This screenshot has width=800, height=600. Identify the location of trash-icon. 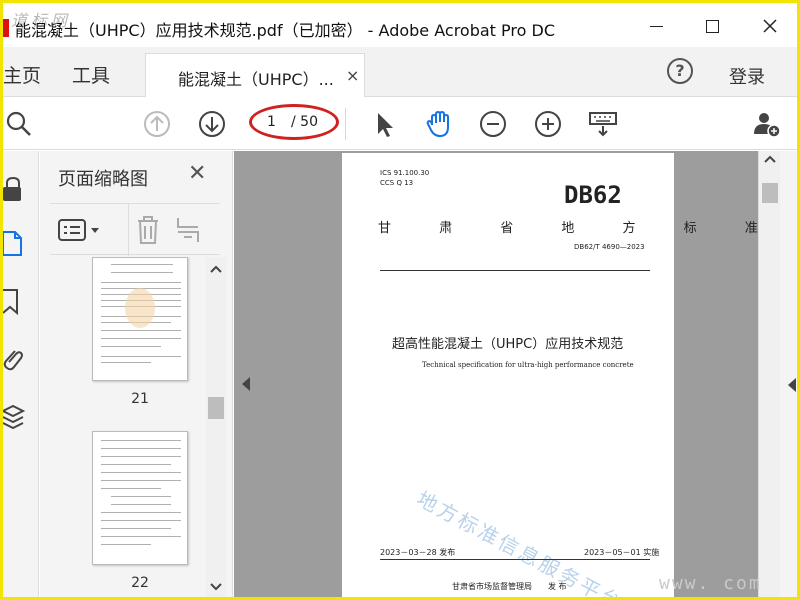
(148, 230).